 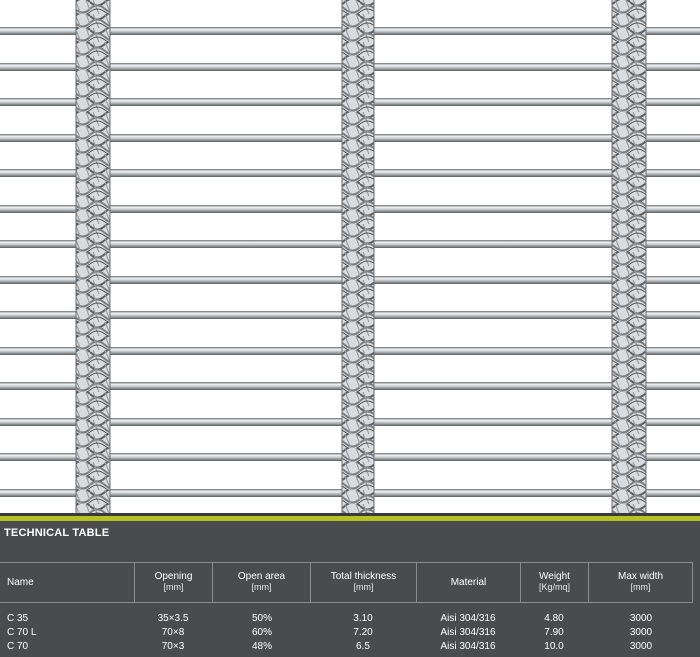 I want to click on column-label: Open area, so click(x=261, y=576).